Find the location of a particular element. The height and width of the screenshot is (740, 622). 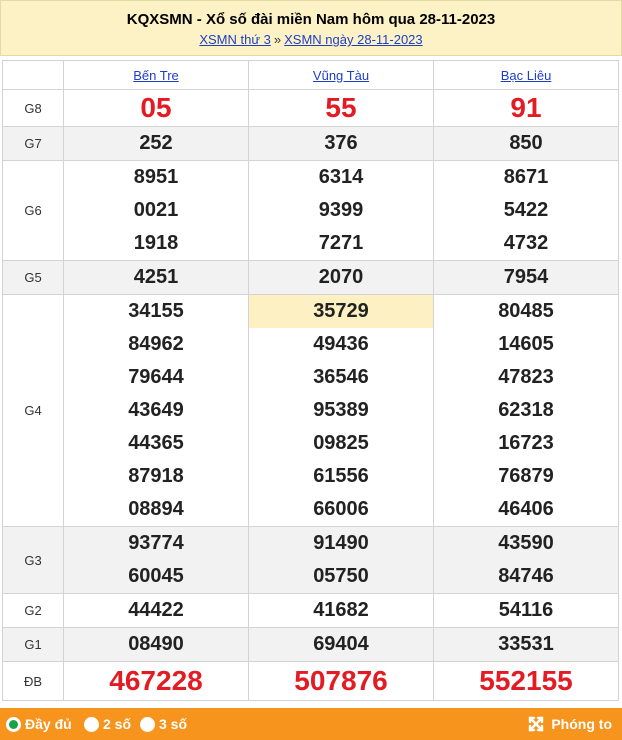

prize-number: 34155 is located at coordinates (156, 311).